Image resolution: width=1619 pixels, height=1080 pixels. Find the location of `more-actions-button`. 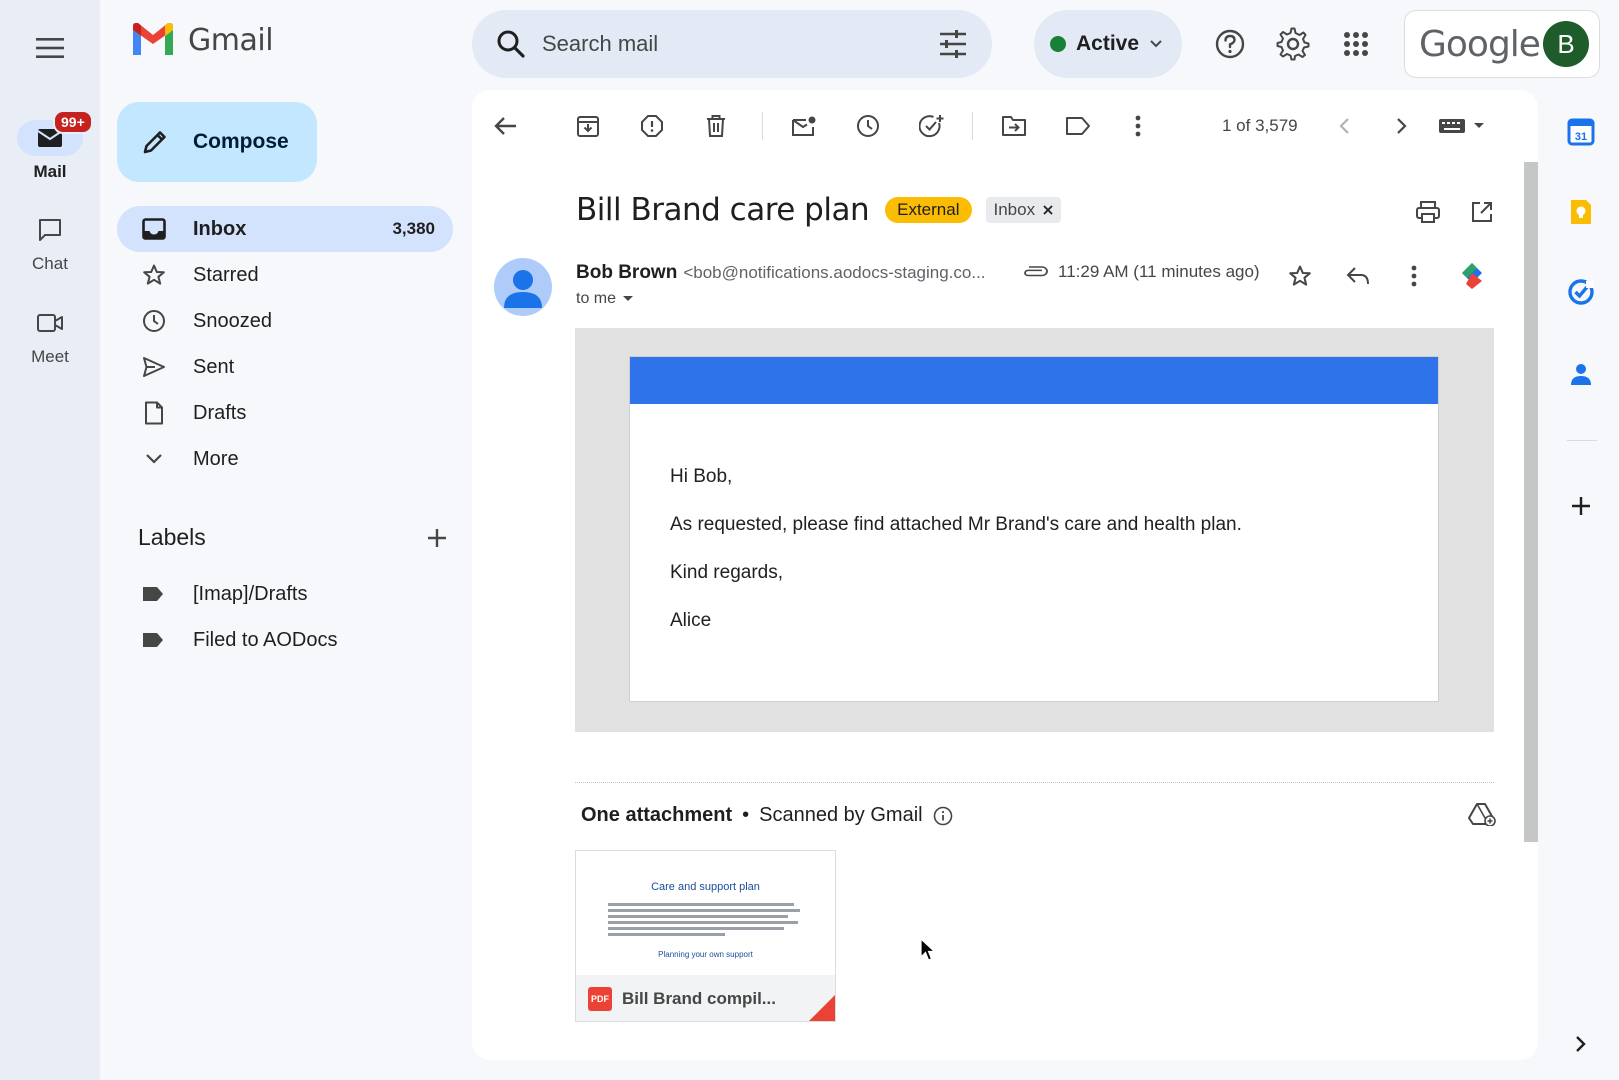

more-actions-button is located at coordinates (1138, 126).